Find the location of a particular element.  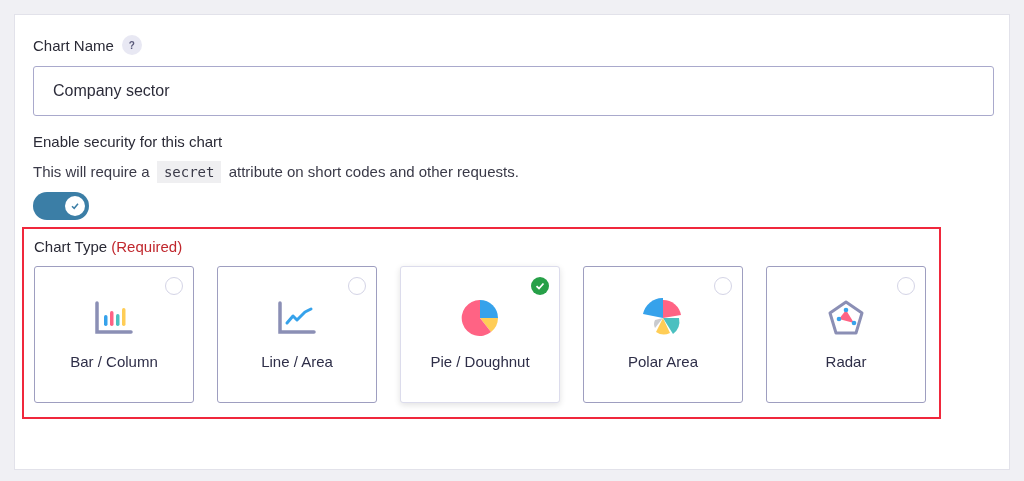

field-label: Enable security for this chart is located at coordinates (128, 141).